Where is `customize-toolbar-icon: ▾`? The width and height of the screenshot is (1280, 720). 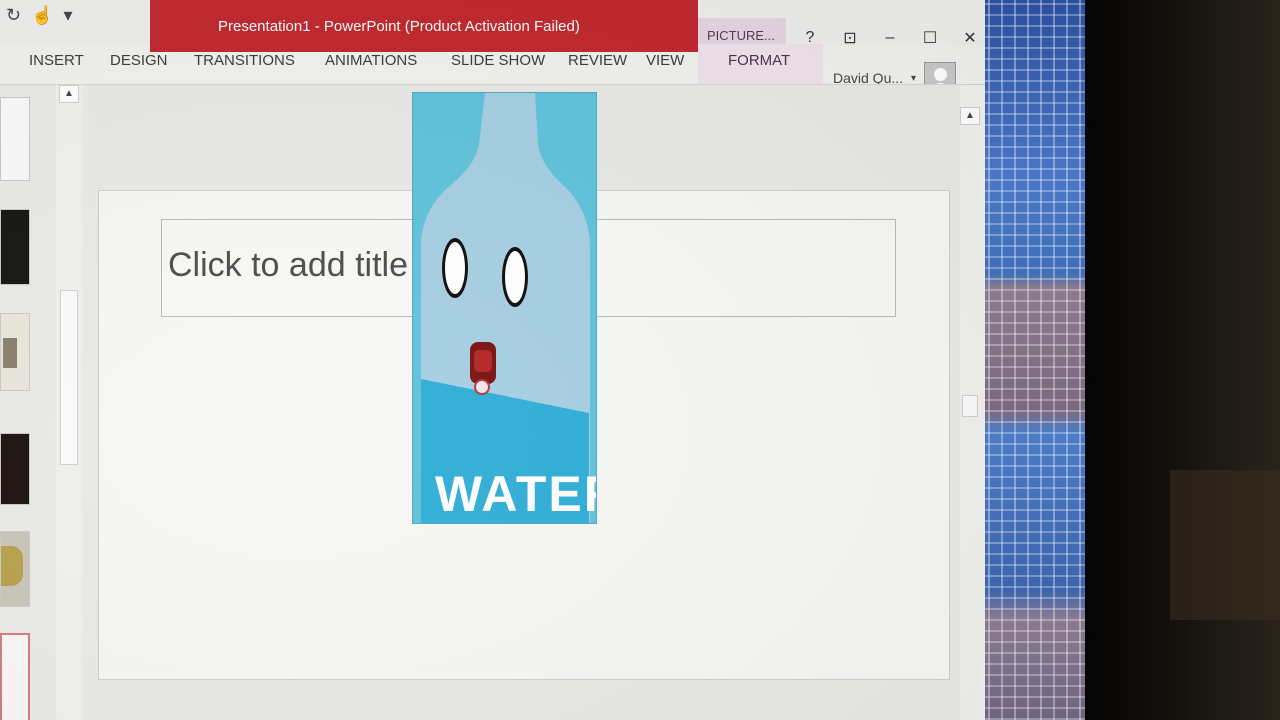
customize-toolbar-icon: ▾ is located at coordinates (68, 15).